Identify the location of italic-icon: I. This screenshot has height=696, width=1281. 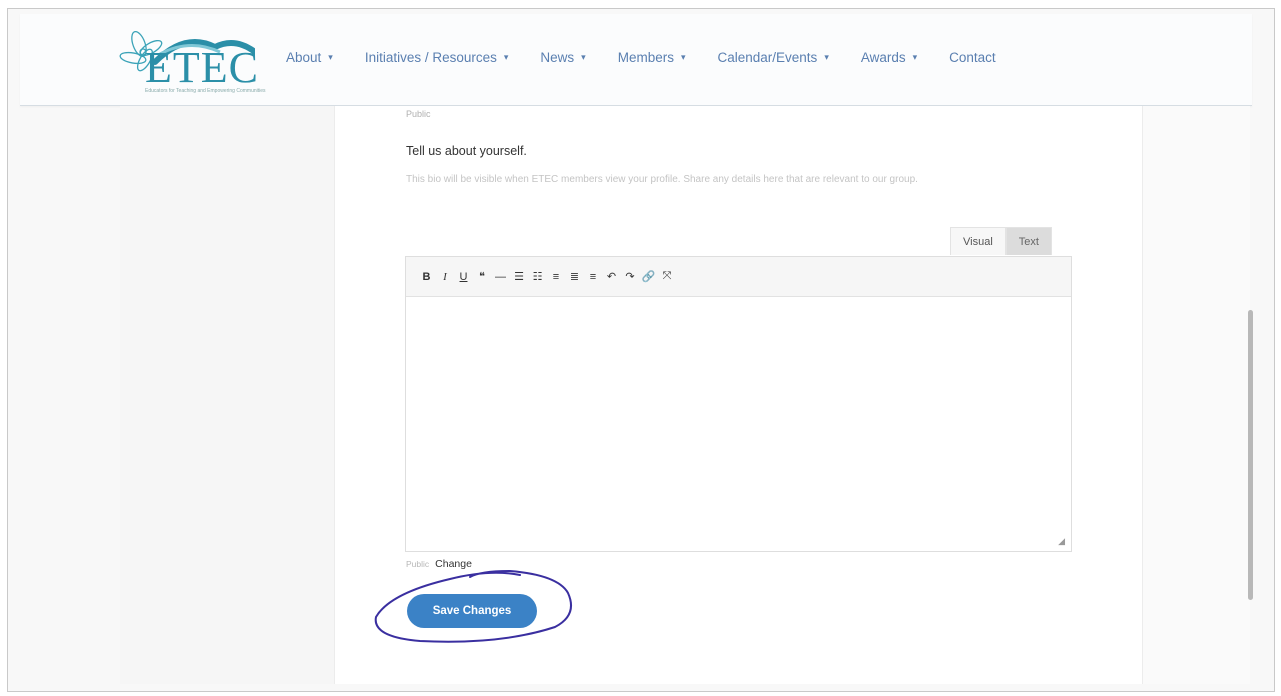
(445, 277).